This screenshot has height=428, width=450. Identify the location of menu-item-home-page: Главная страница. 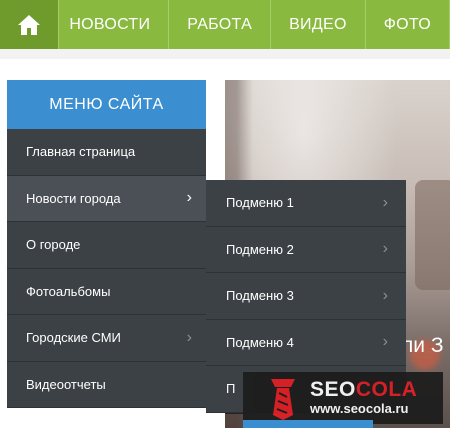
(106, 152).